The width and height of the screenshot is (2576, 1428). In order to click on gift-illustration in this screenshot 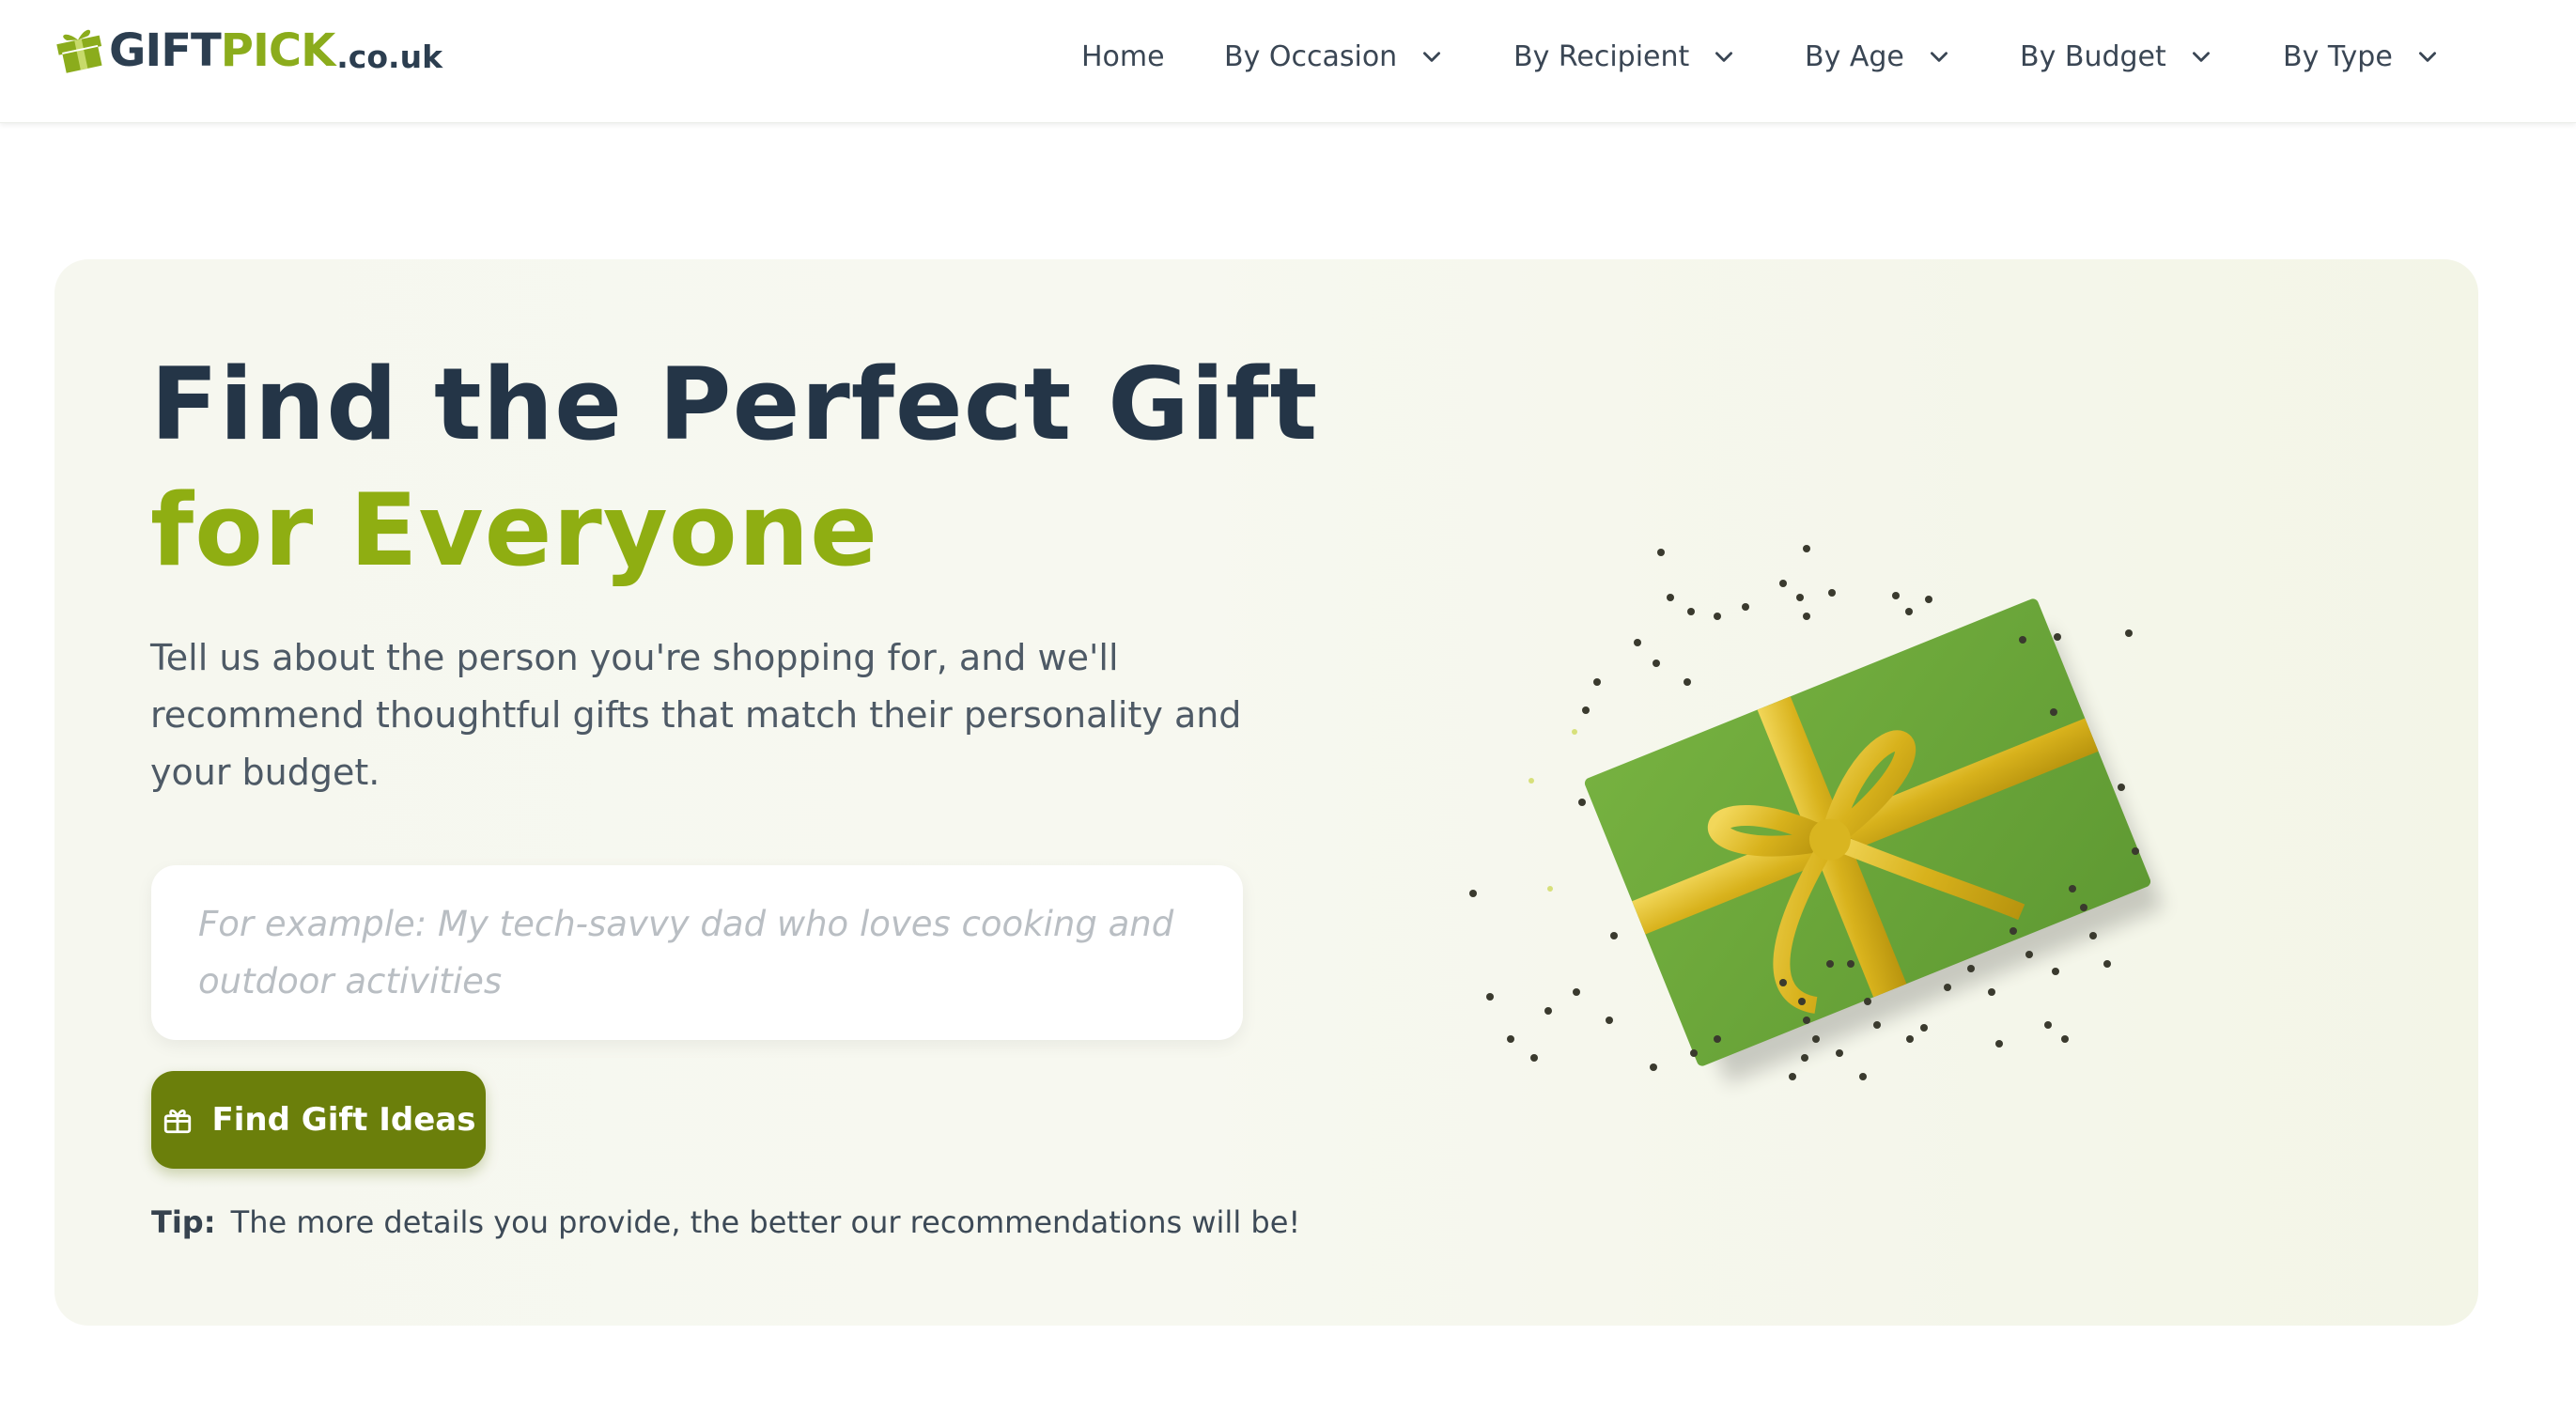, I will do `click(1817, 815)`.